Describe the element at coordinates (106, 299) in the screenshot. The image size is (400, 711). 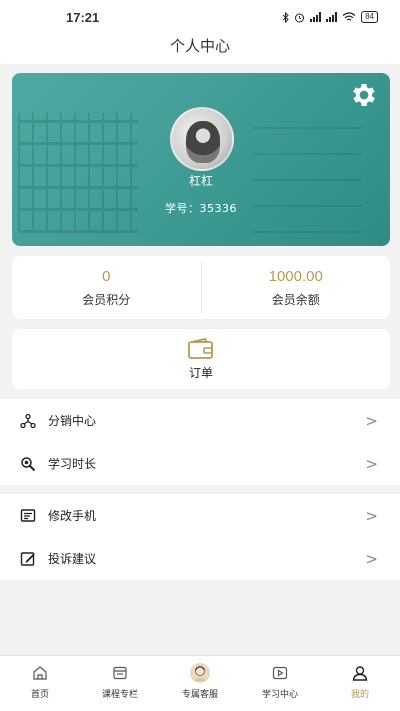
I see `member-points-label: 会员积分` at that location.